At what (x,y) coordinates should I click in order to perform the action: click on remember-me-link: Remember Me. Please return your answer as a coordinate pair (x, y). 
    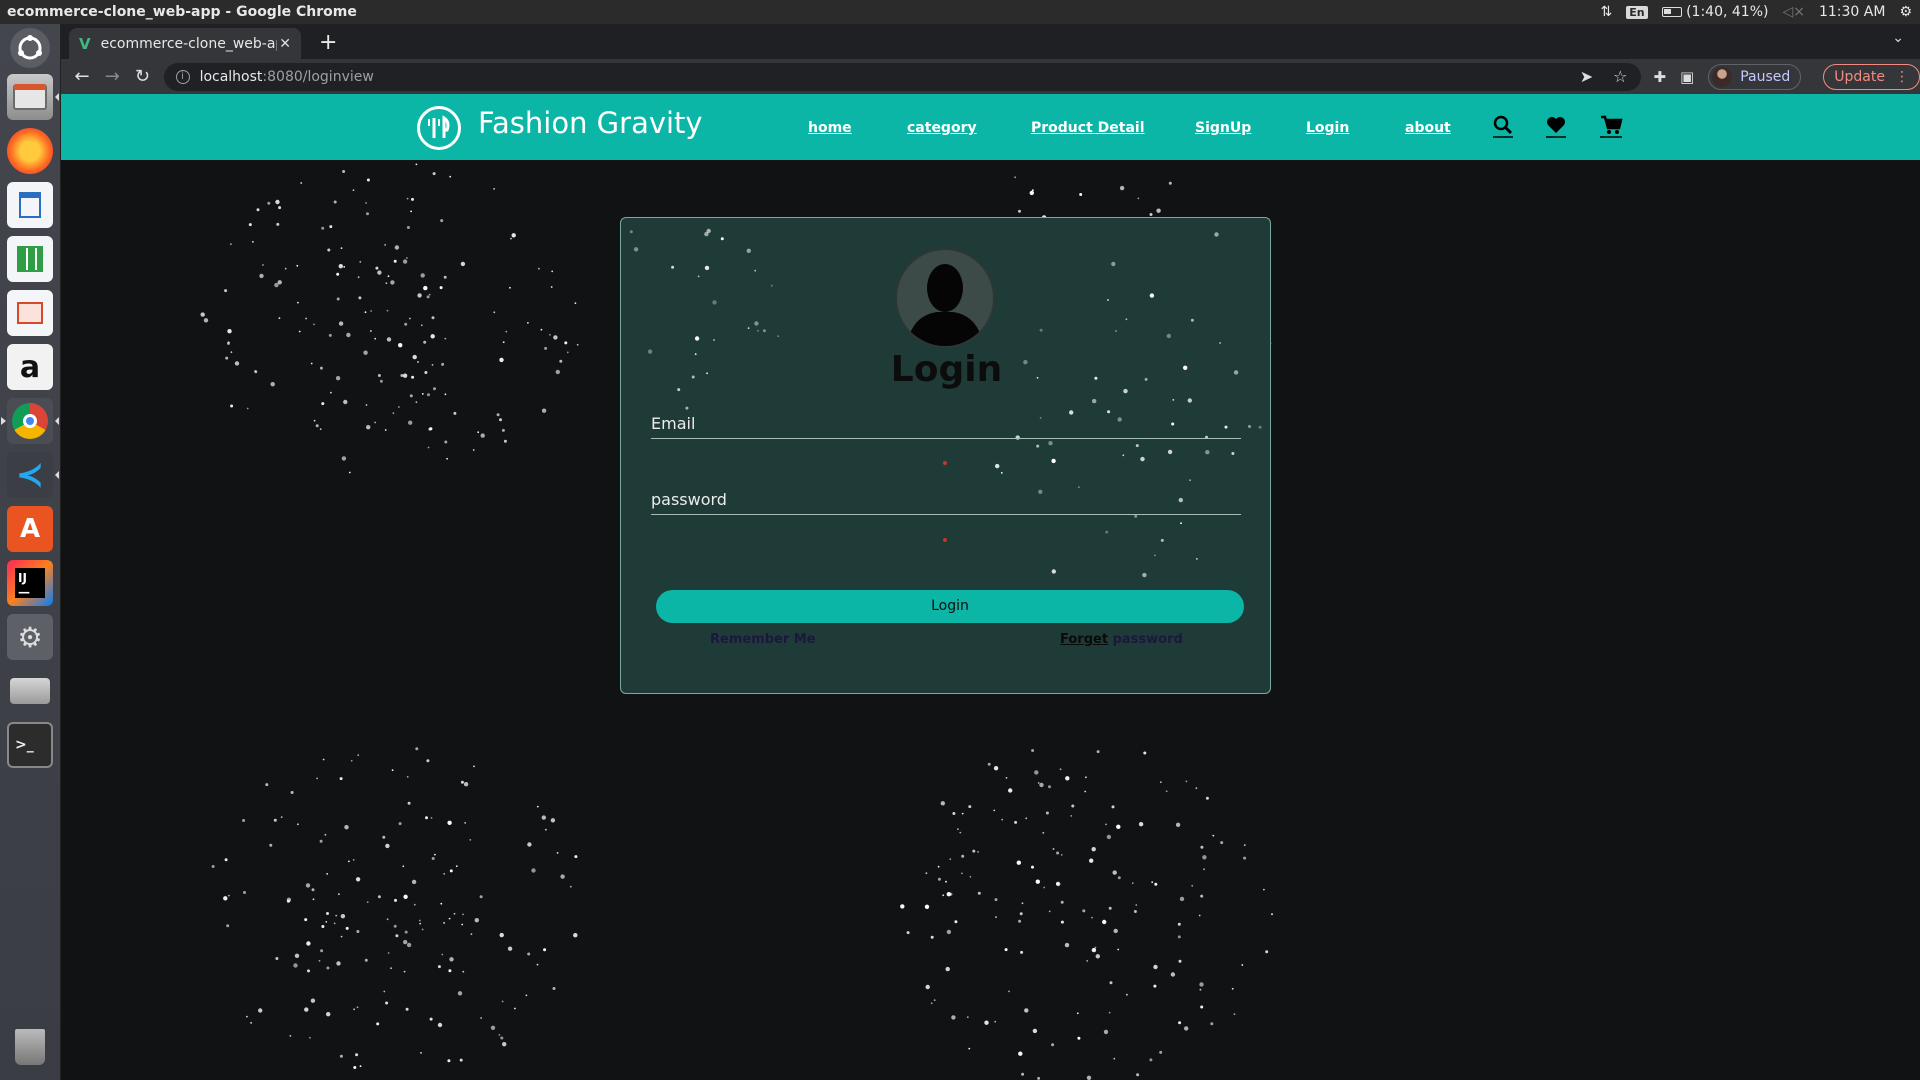
    Looking at the image, I should click on (763, 639).